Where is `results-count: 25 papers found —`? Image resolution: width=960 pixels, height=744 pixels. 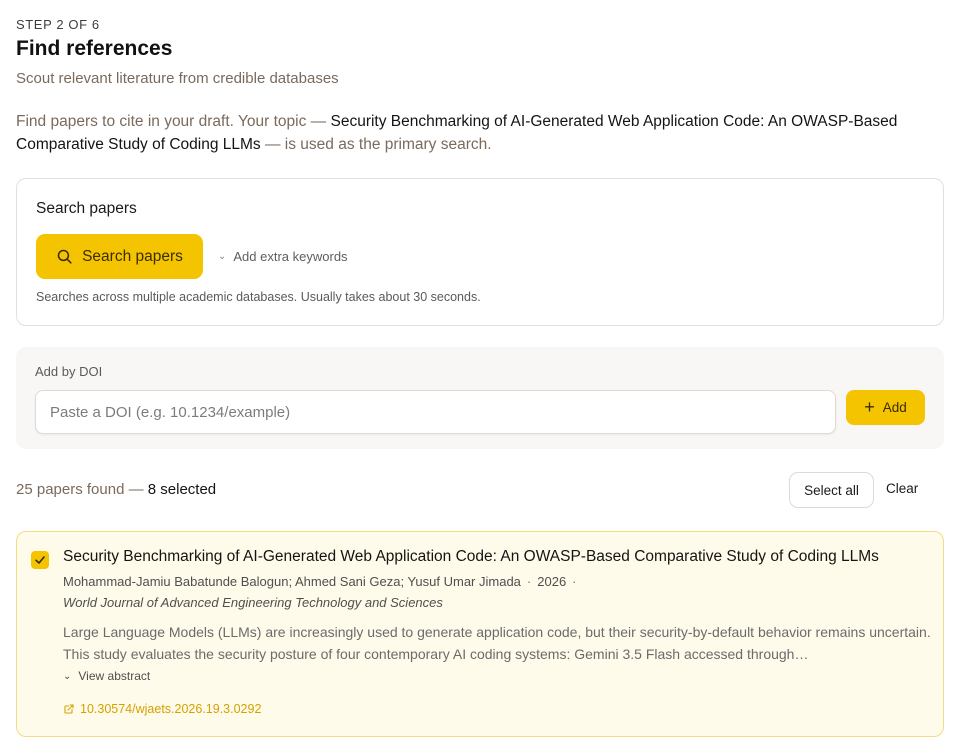
results-count: 25 papers found — is located at coordinates (82, 489).